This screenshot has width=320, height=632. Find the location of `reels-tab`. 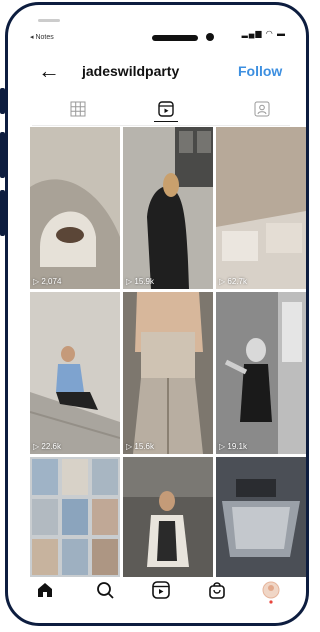

reels-tab is located at coordinates (166, 110).